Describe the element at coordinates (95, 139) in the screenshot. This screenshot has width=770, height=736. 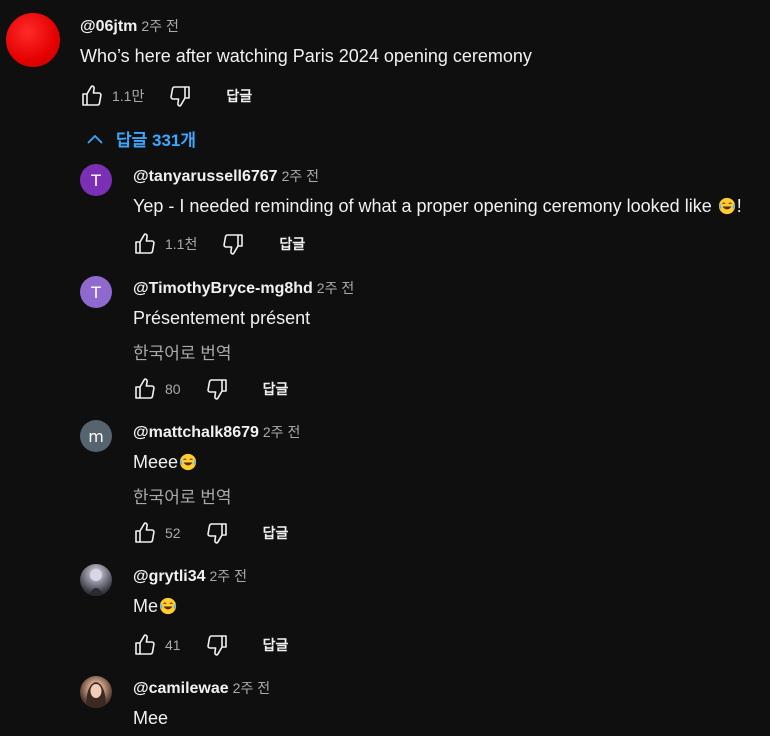
I see `chevron-up-icon` at that location.